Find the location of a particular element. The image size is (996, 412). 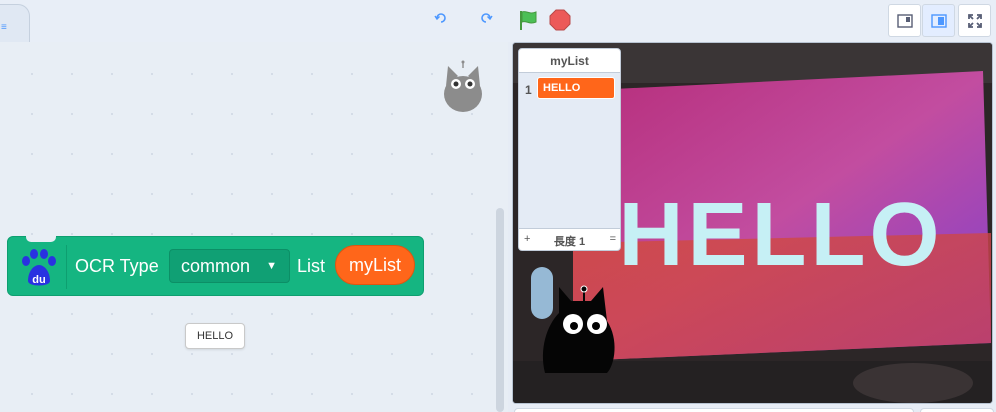

list-label: List is located at coordinates (311, 266).